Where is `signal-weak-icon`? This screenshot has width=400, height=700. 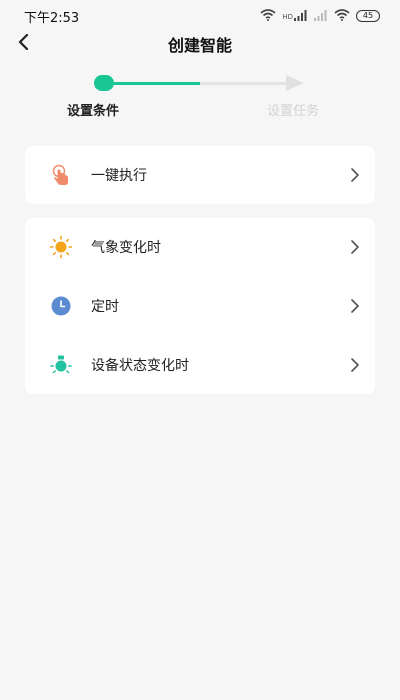
signal-weak-icon is located at coordinates (321, 15).